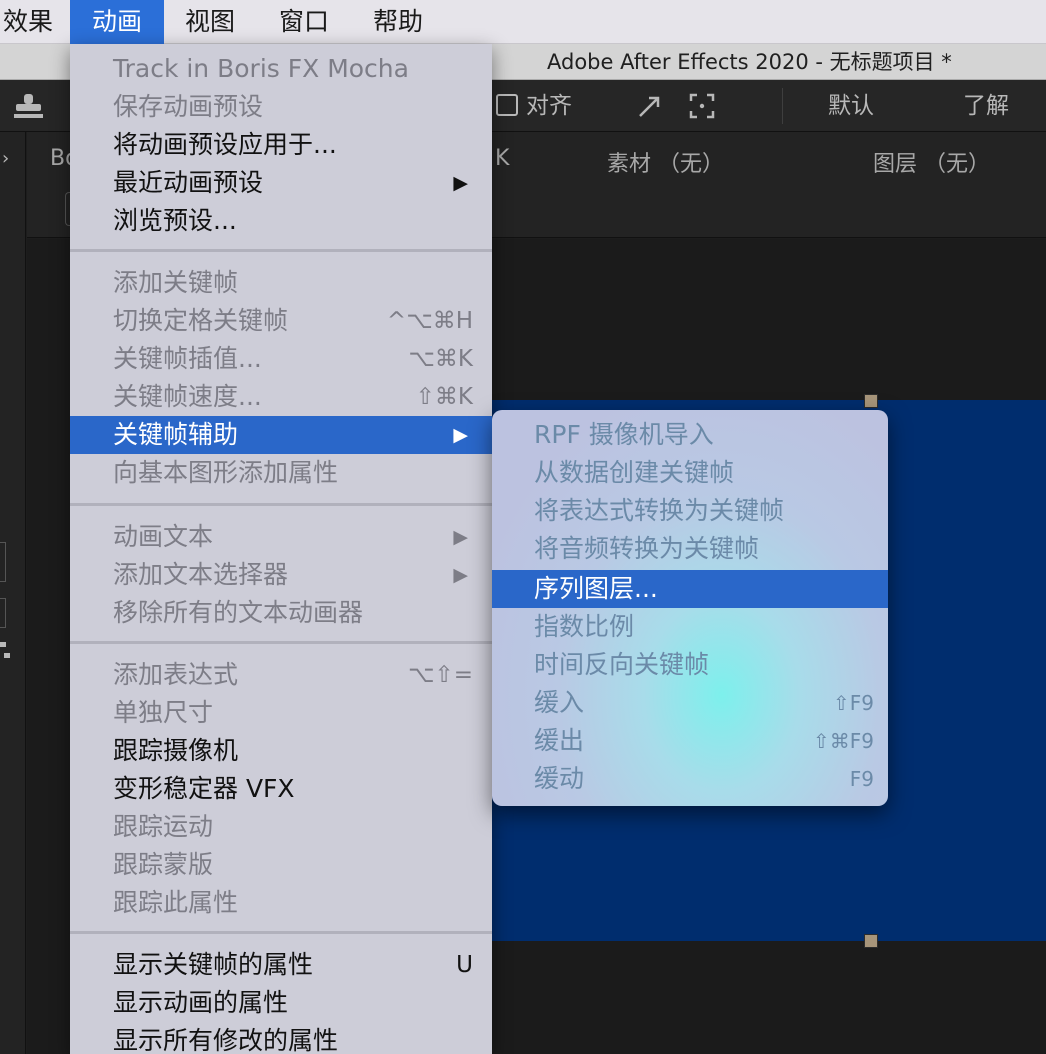 This screenshot has width=1046, height=1054. I want to click on menu-item-track-mask: 跟踪蒙版, so click(281, 865).